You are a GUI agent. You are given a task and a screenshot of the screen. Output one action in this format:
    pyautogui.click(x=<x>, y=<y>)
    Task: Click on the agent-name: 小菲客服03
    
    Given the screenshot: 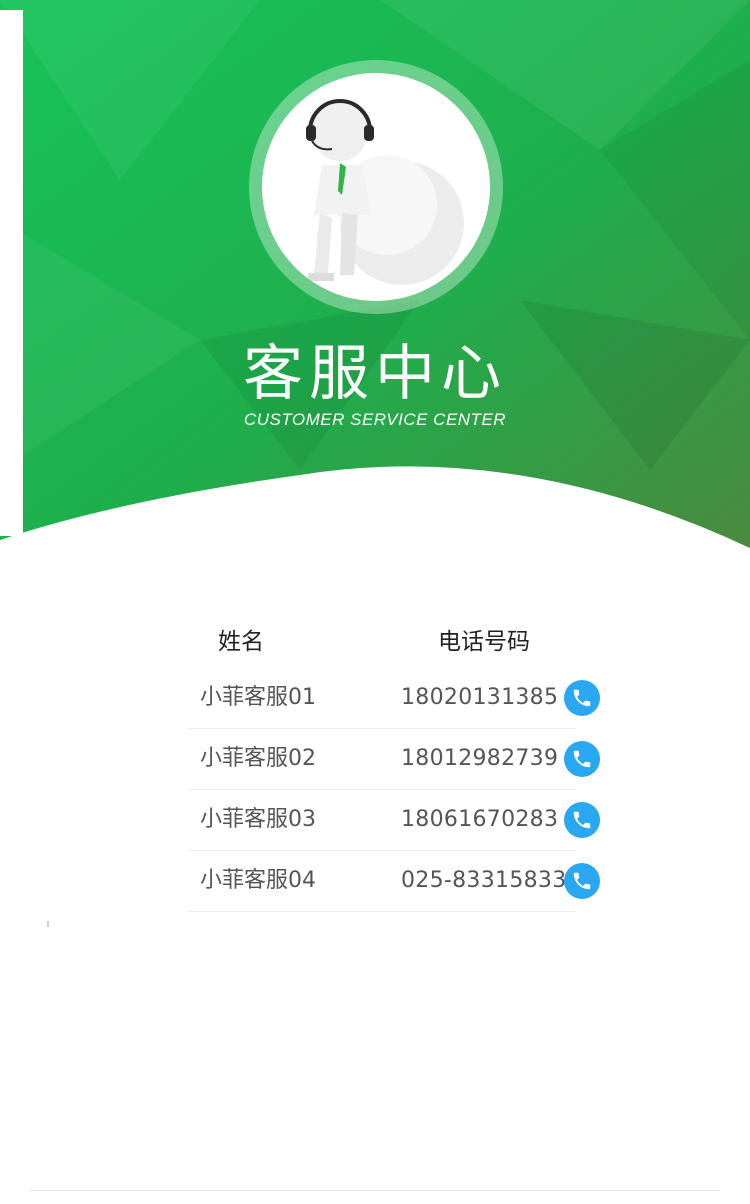 What is the action you would take?
    pyautogui.click(x=258, y=819)
    